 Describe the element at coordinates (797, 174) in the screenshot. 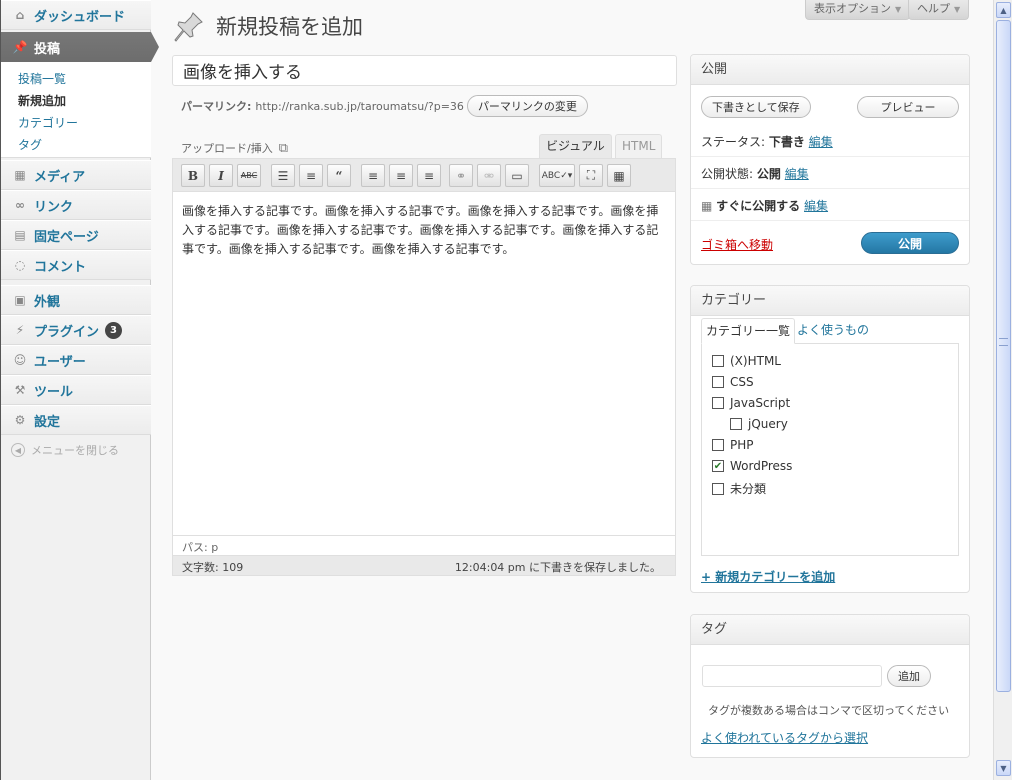

I see `edit-visibility-link: 編集` at that location.